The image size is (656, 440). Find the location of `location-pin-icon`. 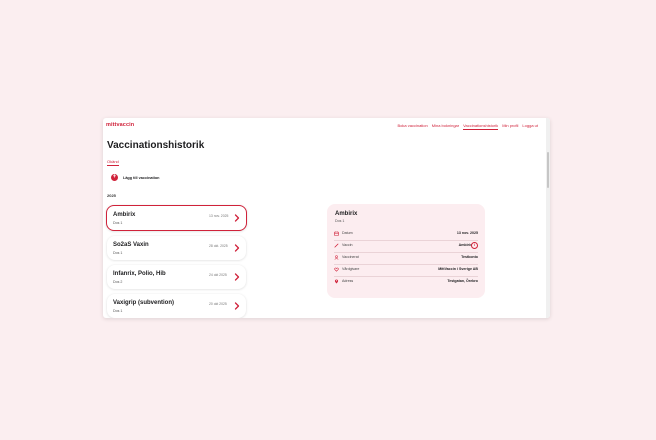

location-pin-icon is located at coordinates (336, 281).